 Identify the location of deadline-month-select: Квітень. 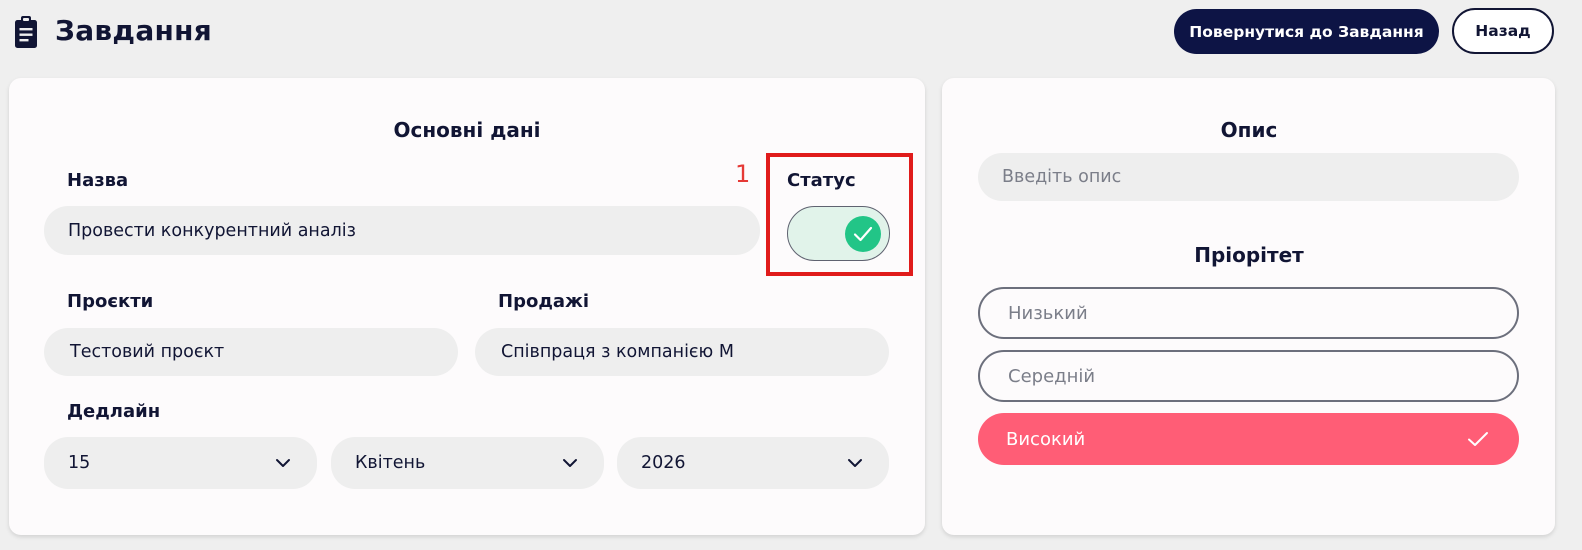
(467, 463).